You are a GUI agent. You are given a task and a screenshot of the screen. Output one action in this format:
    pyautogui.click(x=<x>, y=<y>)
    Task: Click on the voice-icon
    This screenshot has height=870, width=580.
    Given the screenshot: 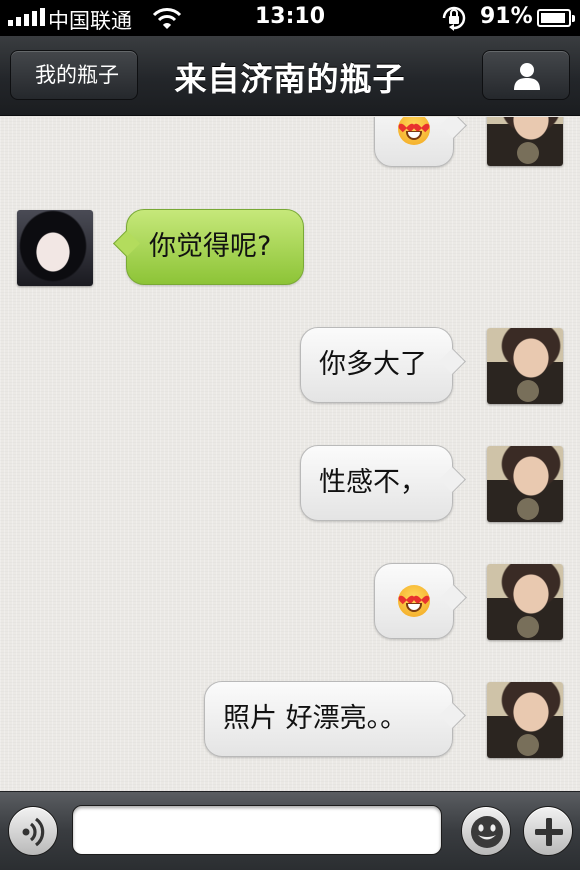 What is the action you would take?
    pyautogui.click(x=33, y=832)
    